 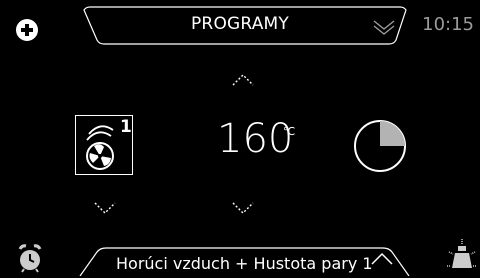 What do you see at coordinates (255, 139) in the screenshot?
I see `temperature-value: 160` at bounding box center [255, 139].